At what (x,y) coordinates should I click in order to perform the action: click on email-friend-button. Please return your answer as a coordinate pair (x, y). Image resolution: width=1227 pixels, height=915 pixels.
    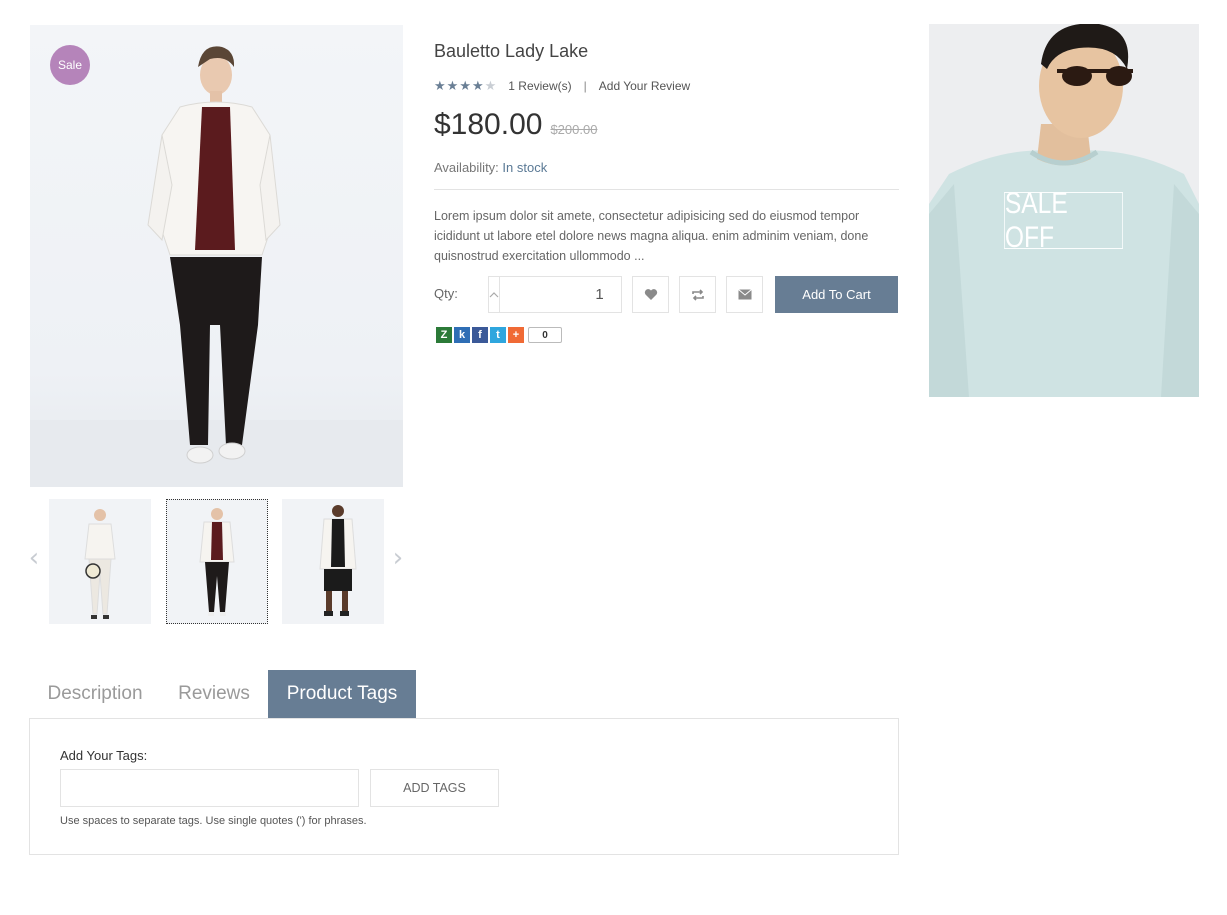
    Looking at the image, I should click on (744, 294).